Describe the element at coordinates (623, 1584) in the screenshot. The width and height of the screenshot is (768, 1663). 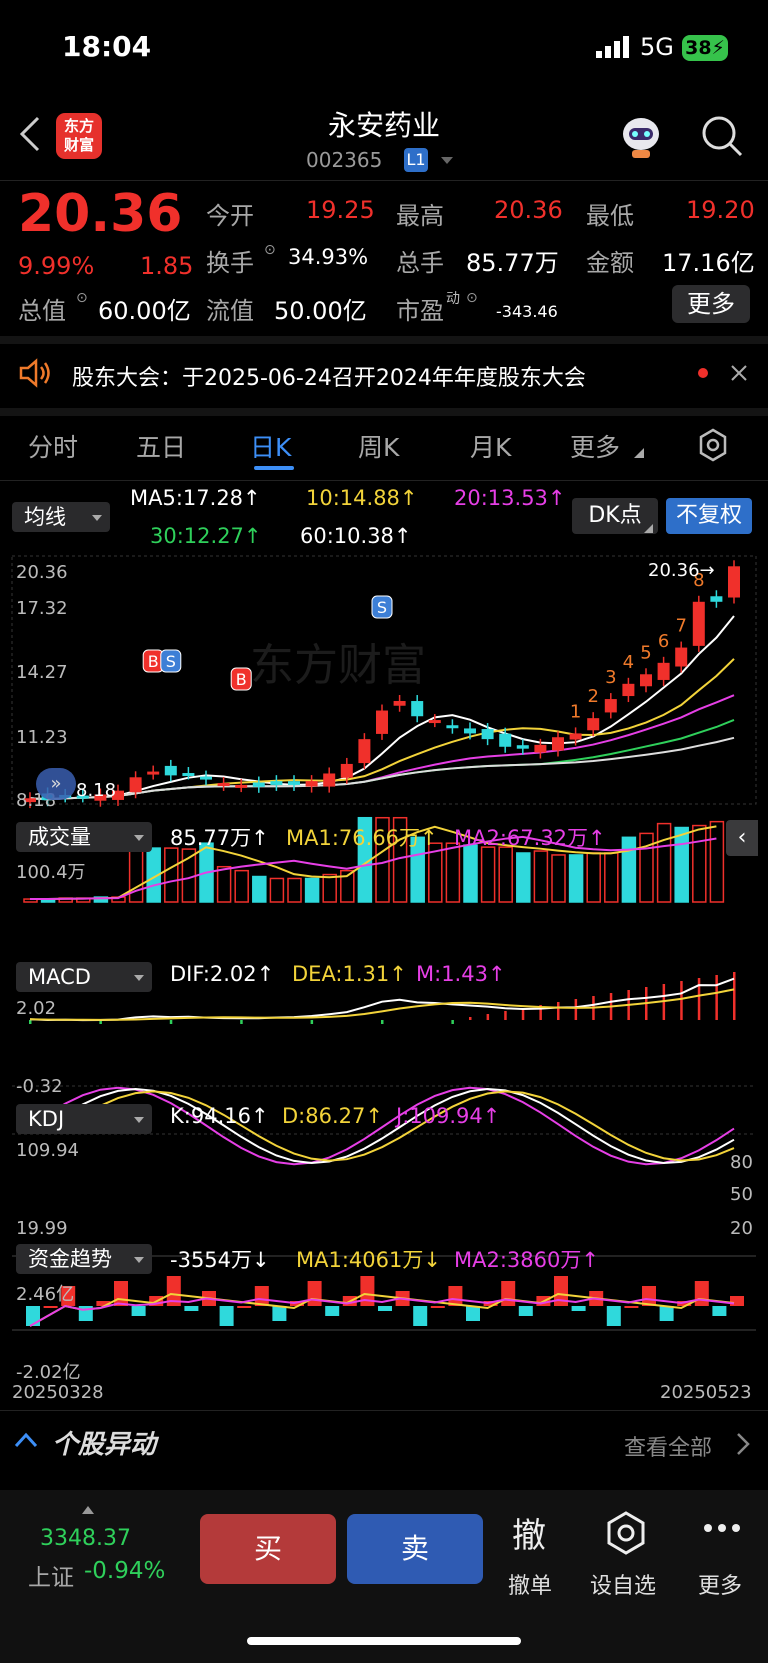
I see `add-watchlist-button: 设自选` at that location.